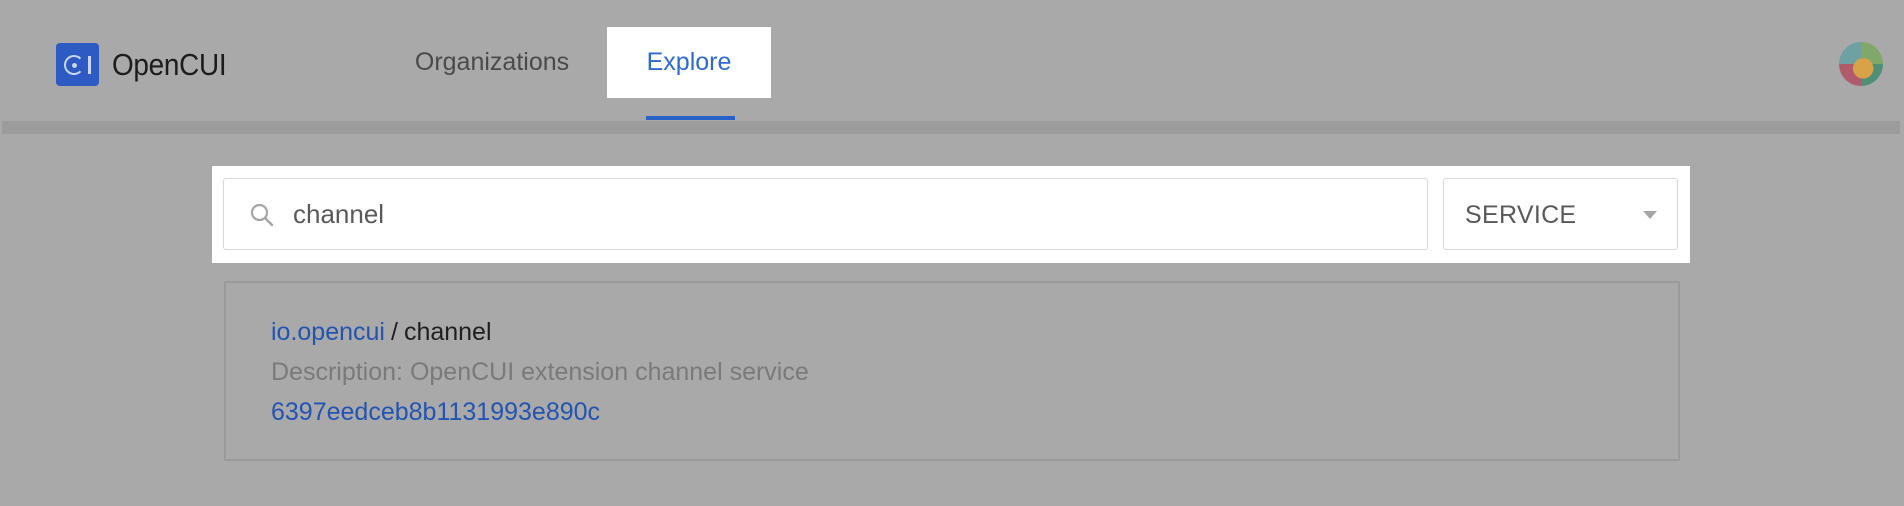 The width and height of the screenshot is (1904, 506). Describe the element at coordinates (436, 412) in the screenshot. I see `result-id: 6397eedceb8b1131993e890c` at that location.